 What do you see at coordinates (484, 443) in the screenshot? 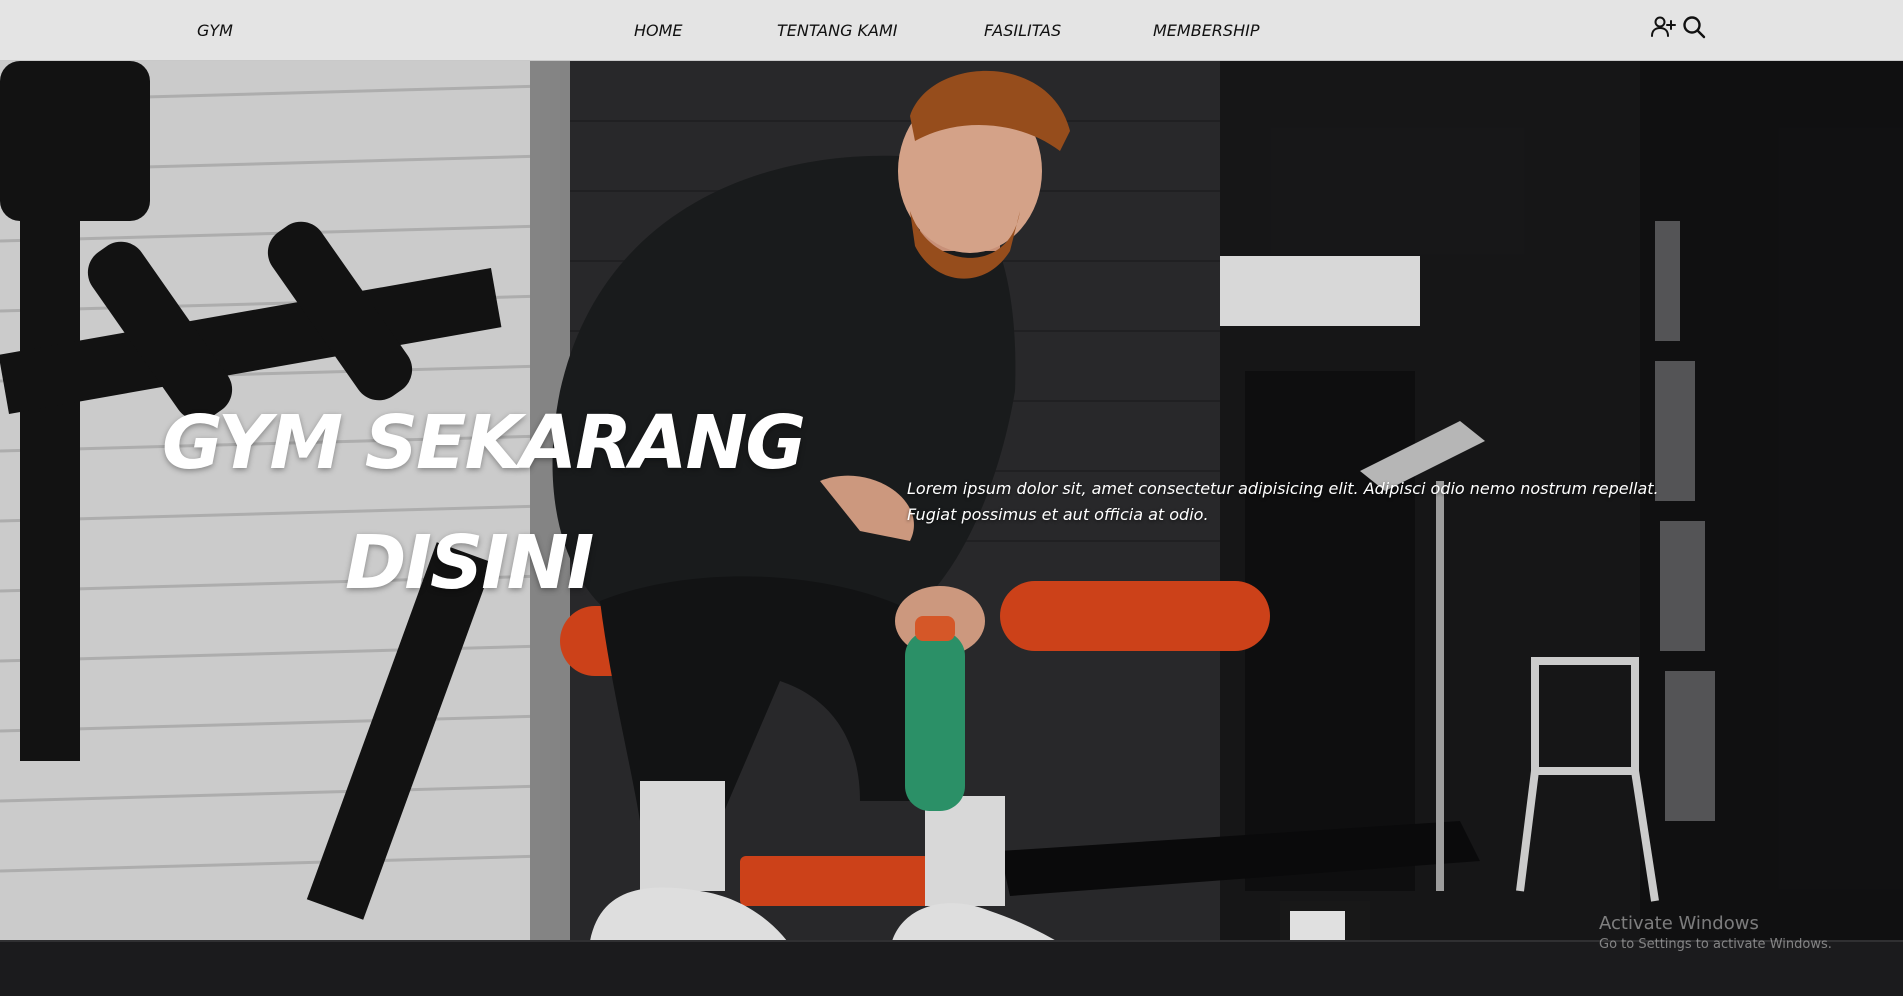
I see `hero-headline-line-1: GYM SEKARANG` at bounding box center [484, 443].